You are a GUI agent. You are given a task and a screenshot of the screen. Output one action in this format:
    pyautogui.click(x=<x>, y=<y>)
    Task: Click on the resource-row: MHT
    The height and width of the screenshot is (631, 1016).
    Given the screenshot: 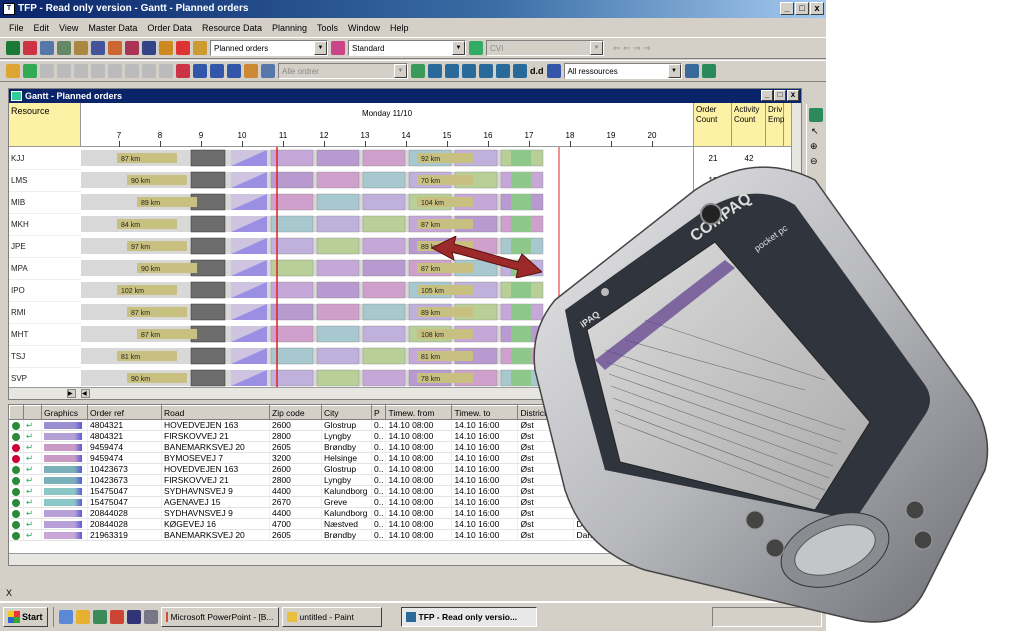 What is the action you would take?
    pyautogui.click(x=45, y=334)
    